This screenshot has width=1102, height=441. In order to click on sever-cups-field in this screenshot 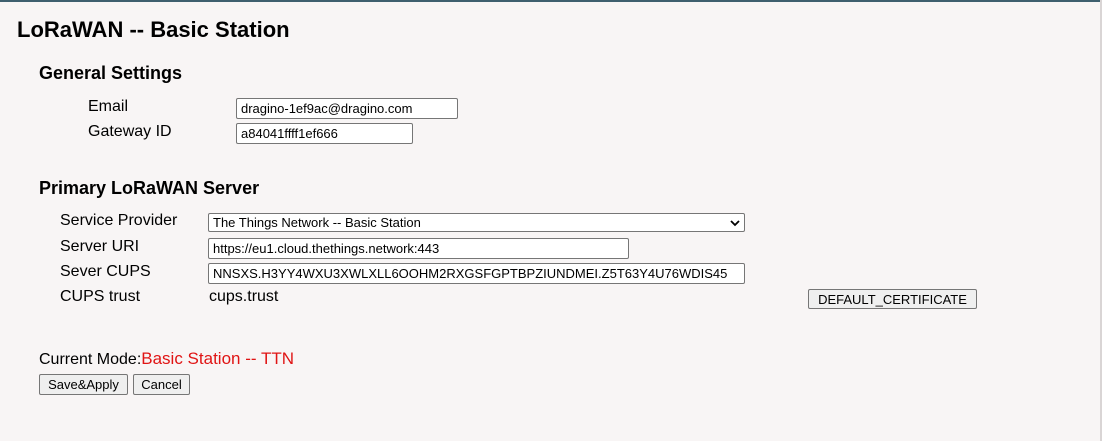, I will do `click(476, 273)`.